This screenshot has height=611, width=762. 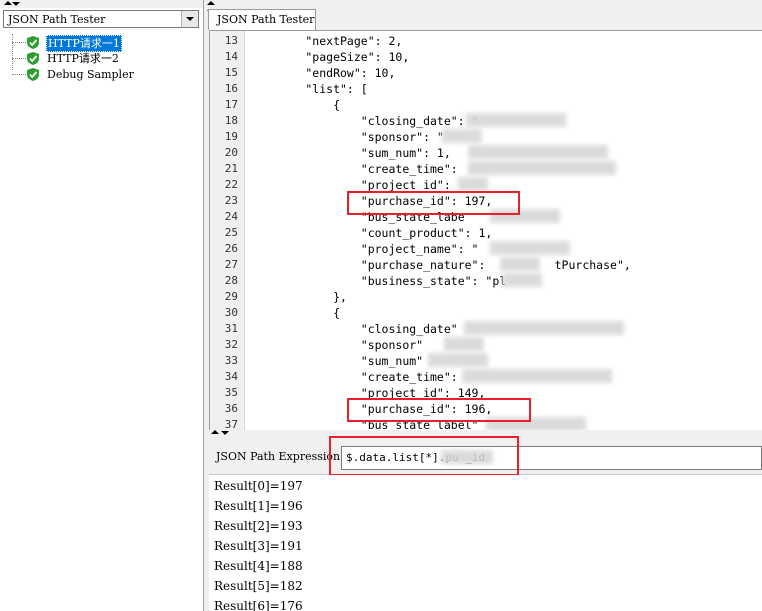 What do you see at coordinates (231, 424) in the screenshot?
I see `line-number: 37` at bounding box center [231, 424].